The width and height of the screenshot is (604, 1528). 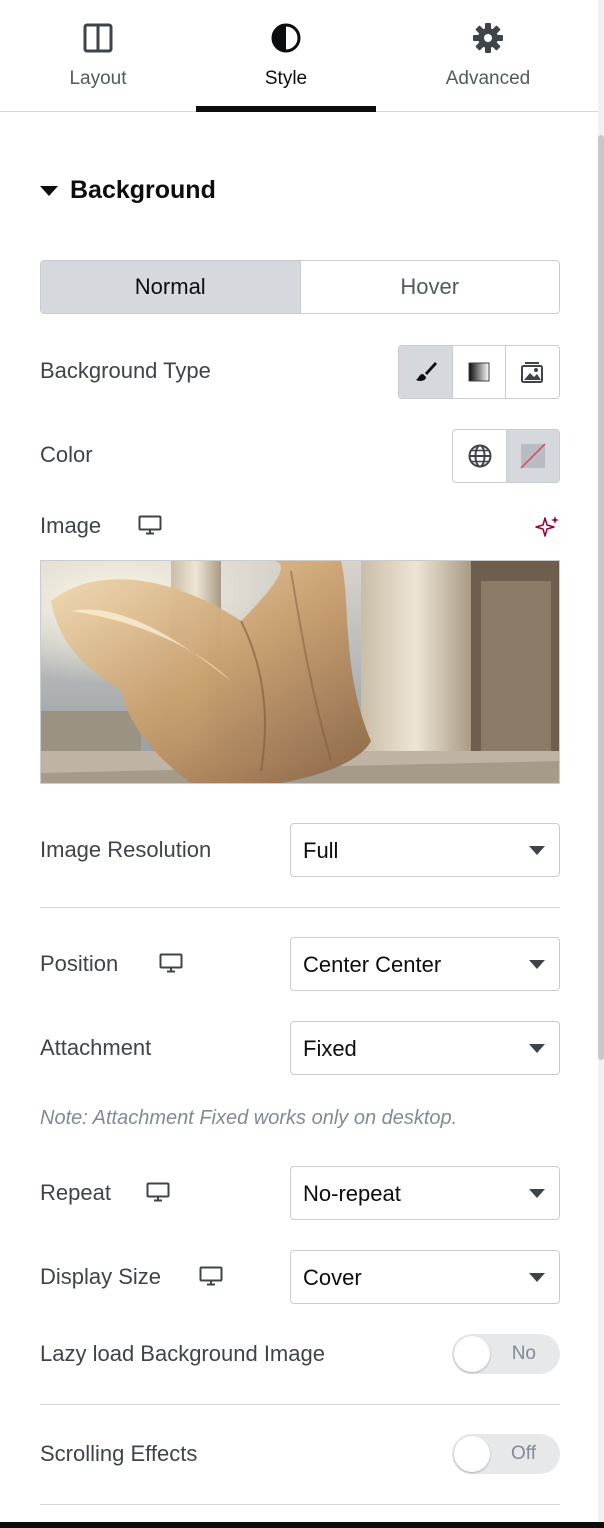 What do you see at coordinates (286, 56) in the screenshot?
I see `tab-style: Style` at bounding box center [286, 56].